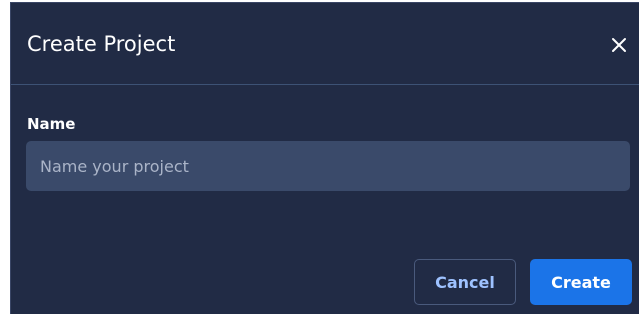  I want to click on close-icon, so click(619, 45).